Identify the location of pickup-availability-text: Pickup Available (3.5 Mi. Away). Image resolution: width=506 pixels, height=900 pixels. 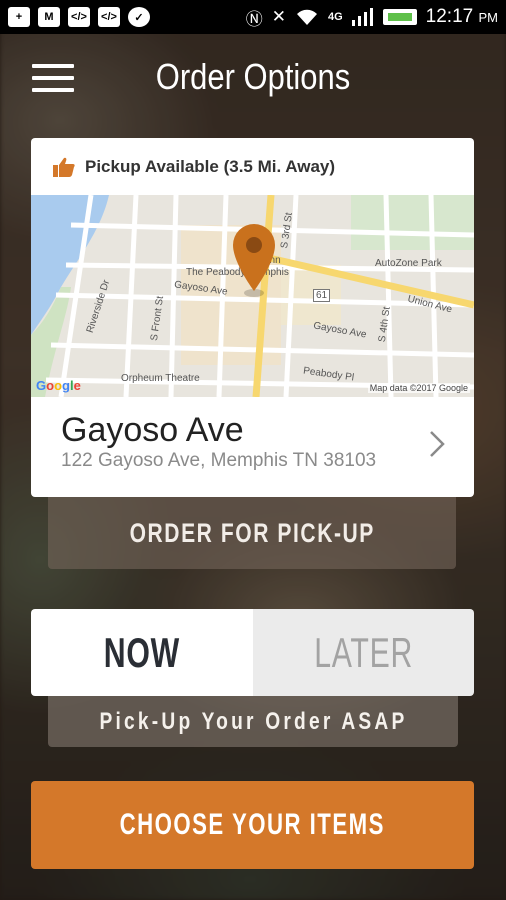
(210, 166).